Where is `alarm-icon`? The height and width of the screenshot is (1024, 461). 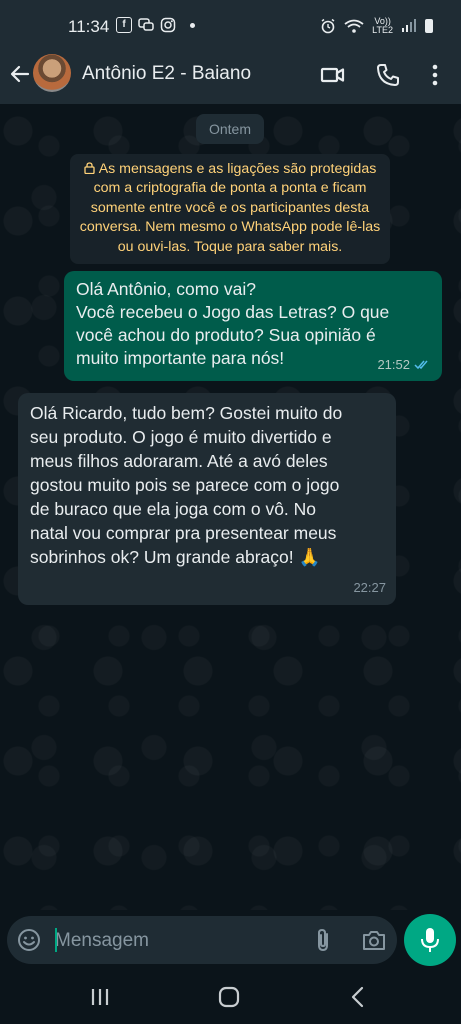
alarm-icon is located at coordinates (328, 26).